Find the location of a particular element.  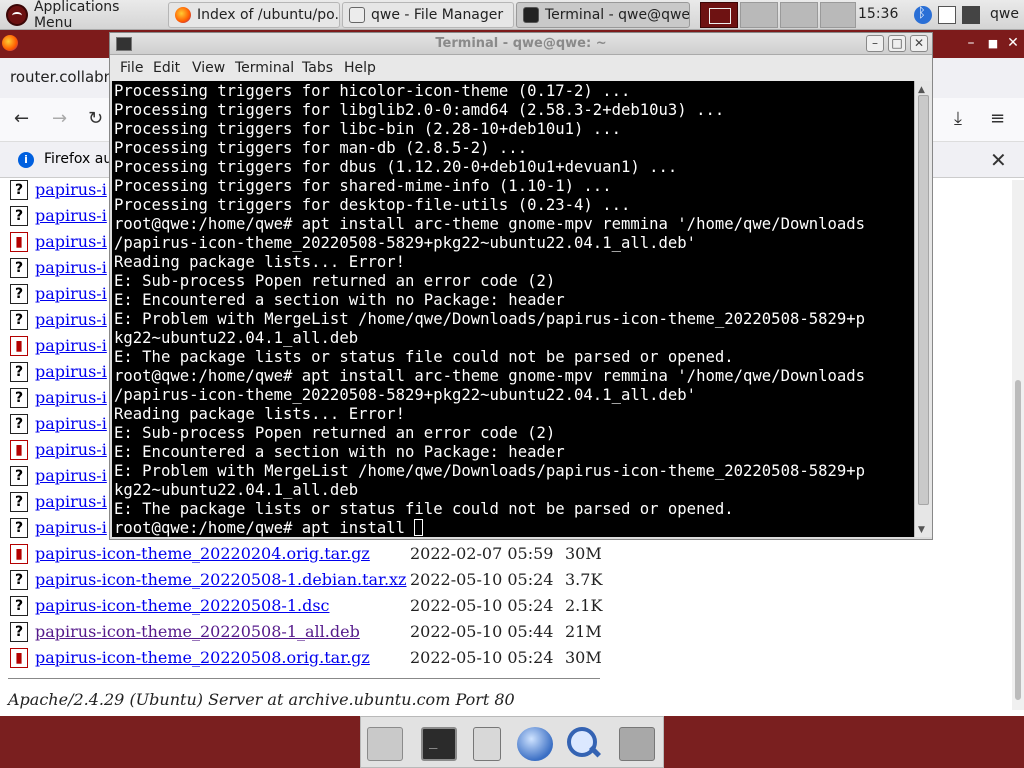

menu-tabs: Tabs is located at coordinates (317, 68).